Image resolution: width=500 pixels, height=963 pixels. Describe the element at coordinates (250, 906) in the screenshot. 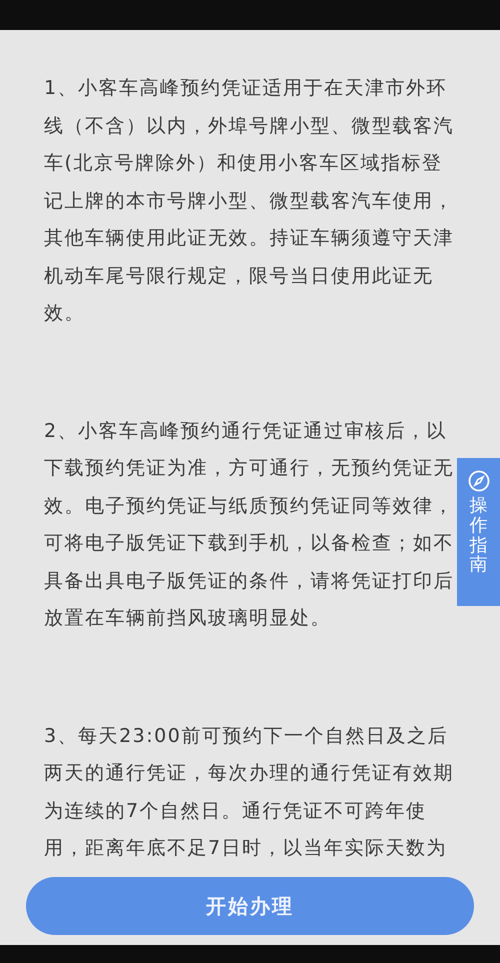

I see `start-button: 开始办理` at that location.